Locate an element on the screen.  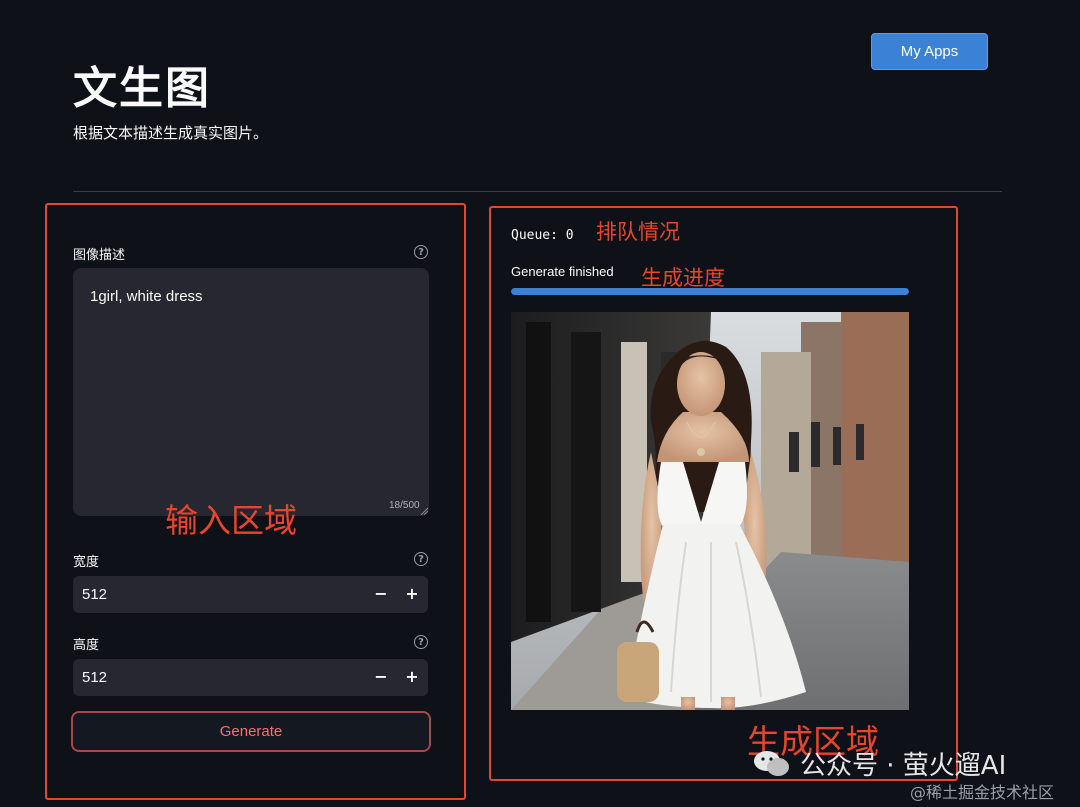
height-label: 高度 is located at coordinates (86, 645).